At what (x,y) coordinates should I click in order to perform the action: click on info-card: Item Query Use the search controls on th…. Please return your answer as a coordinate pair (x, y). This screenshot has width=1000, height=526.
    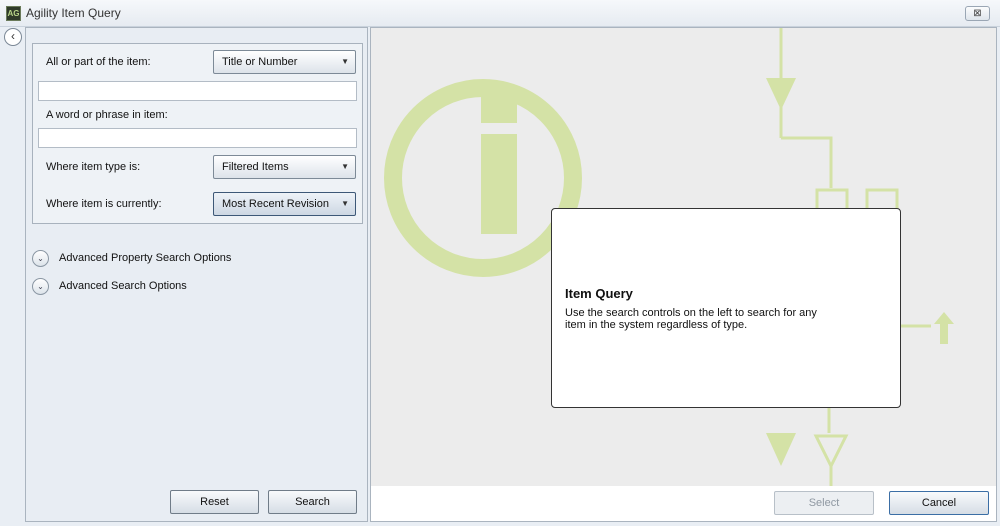
    Looking at the image, I should click on (726, 308).